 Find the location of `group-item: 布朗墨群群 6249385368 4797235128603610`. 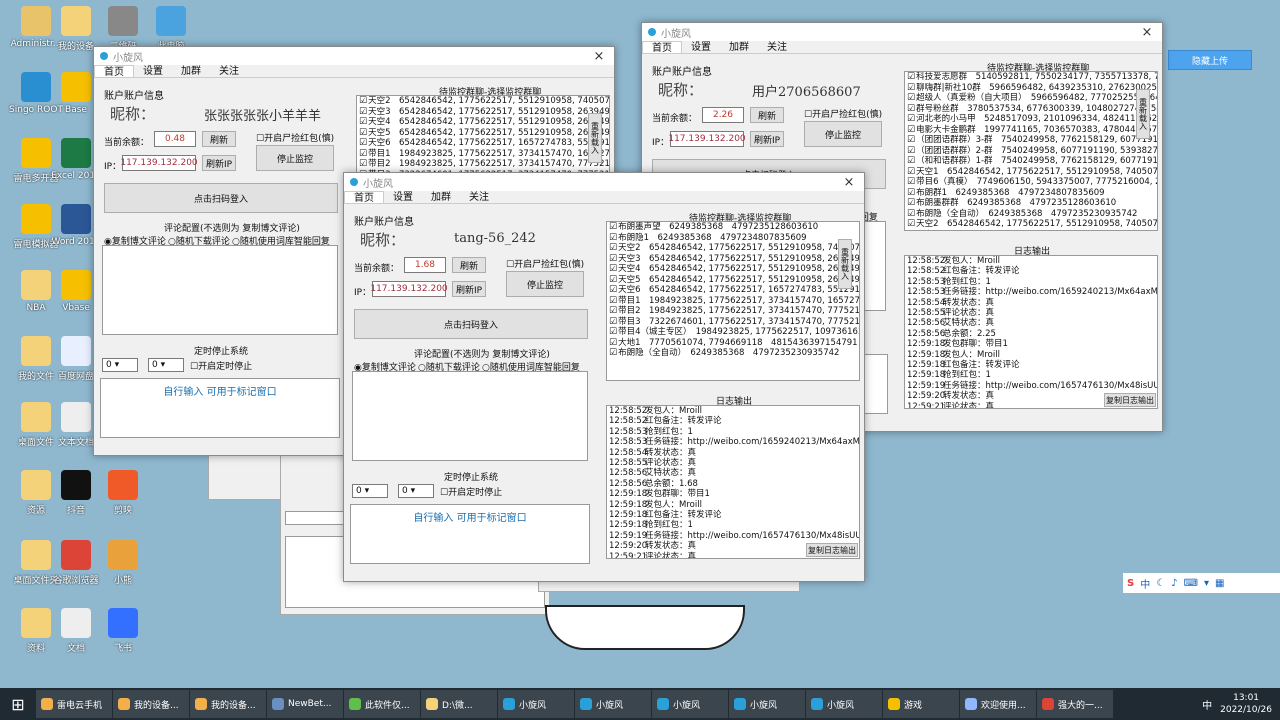

group-item: 布朗墨群群 6249385368 4797235128603610 is located at coordinates (1031, 203).